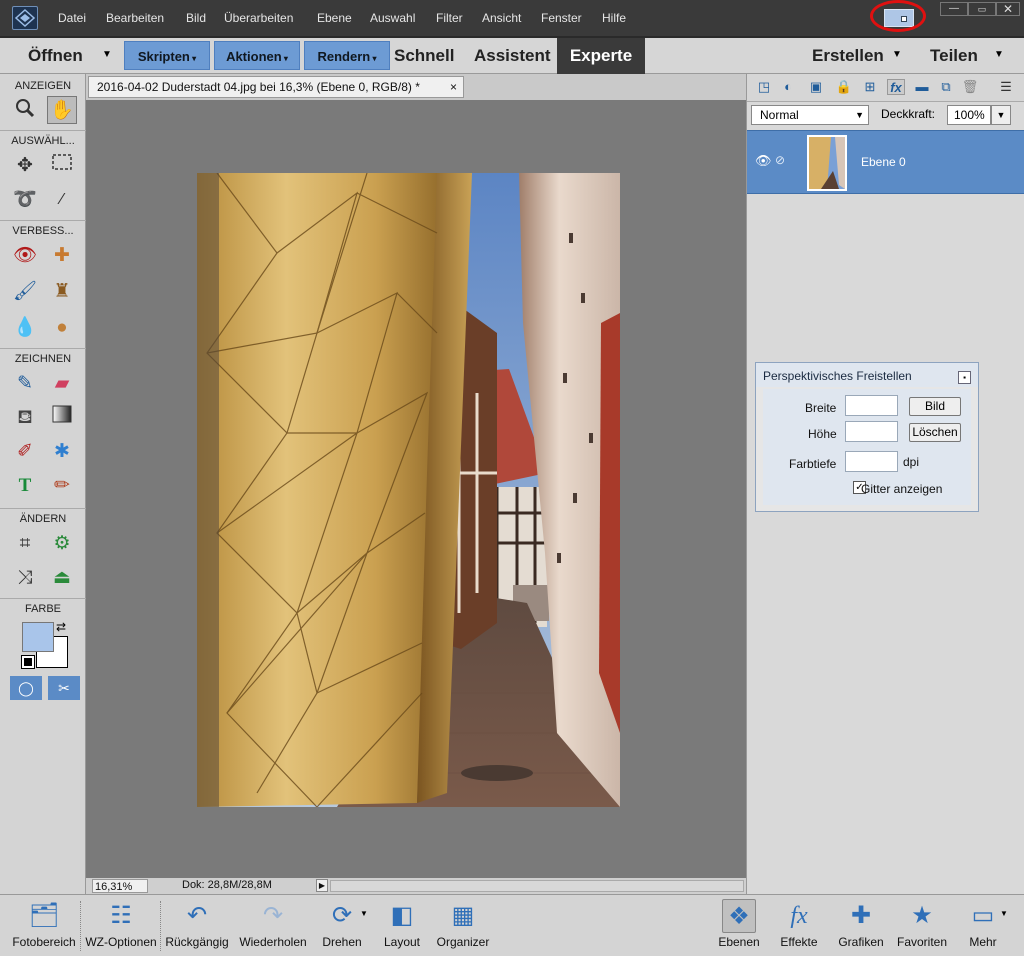 The height and width of the screenshot is (956, 1024). What do you see at coordinates (257, 55) in the screenshot?
I see `actions-button: Aktionen ▾` at bounding box center [257, 55].